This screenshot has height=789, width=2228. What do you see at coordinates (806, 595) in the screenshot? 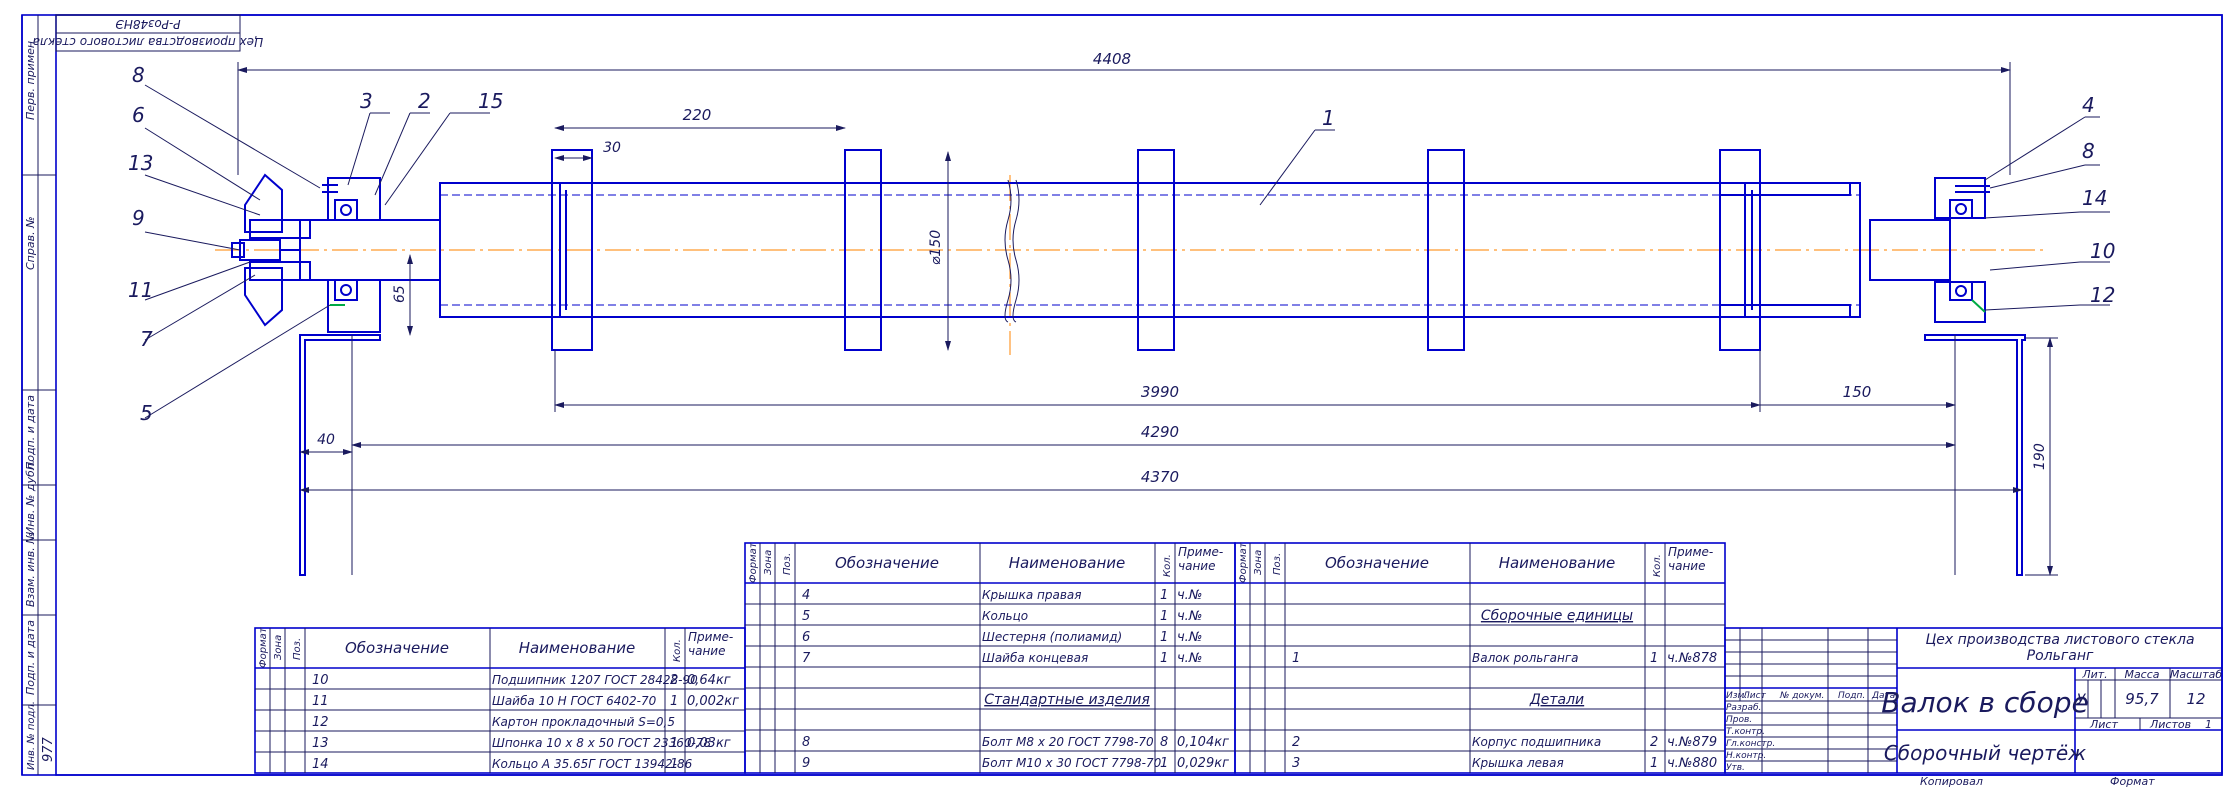
I see `spec-row-pos: 4` at bounding box center [806, 595].